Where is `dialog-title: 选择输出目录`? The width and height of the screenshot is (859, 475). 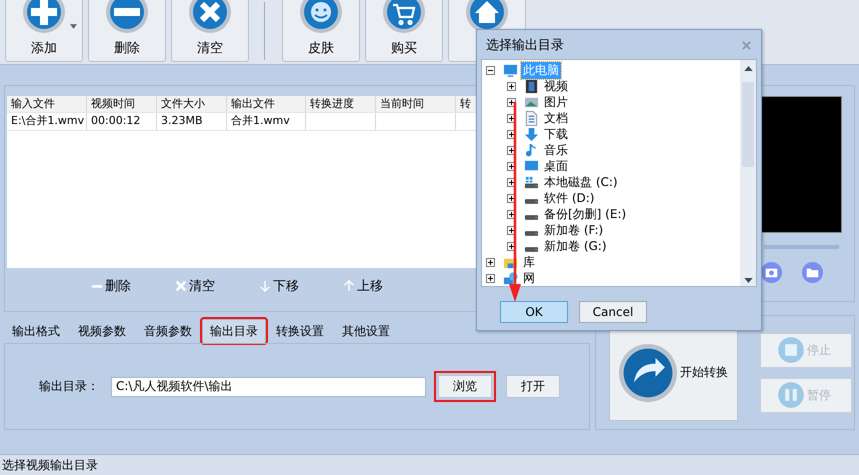
dialog-title: 选择输出目录 is located at coordinates (525, 45).